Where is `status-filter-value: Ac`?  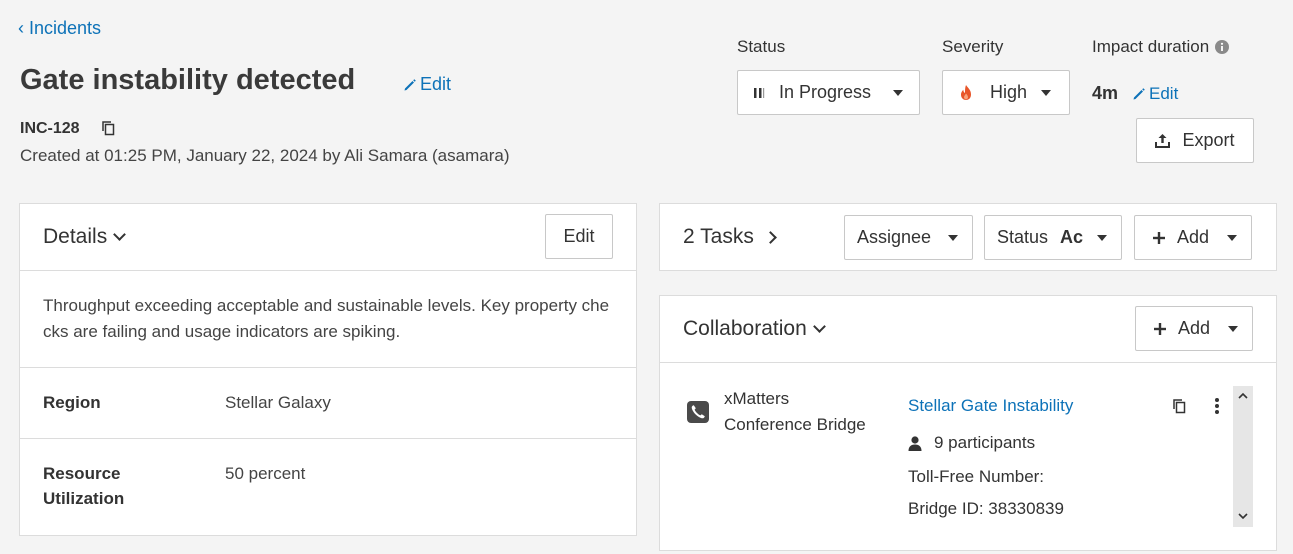
status-filter-value: Ac is located at coordinates (1072, 237).